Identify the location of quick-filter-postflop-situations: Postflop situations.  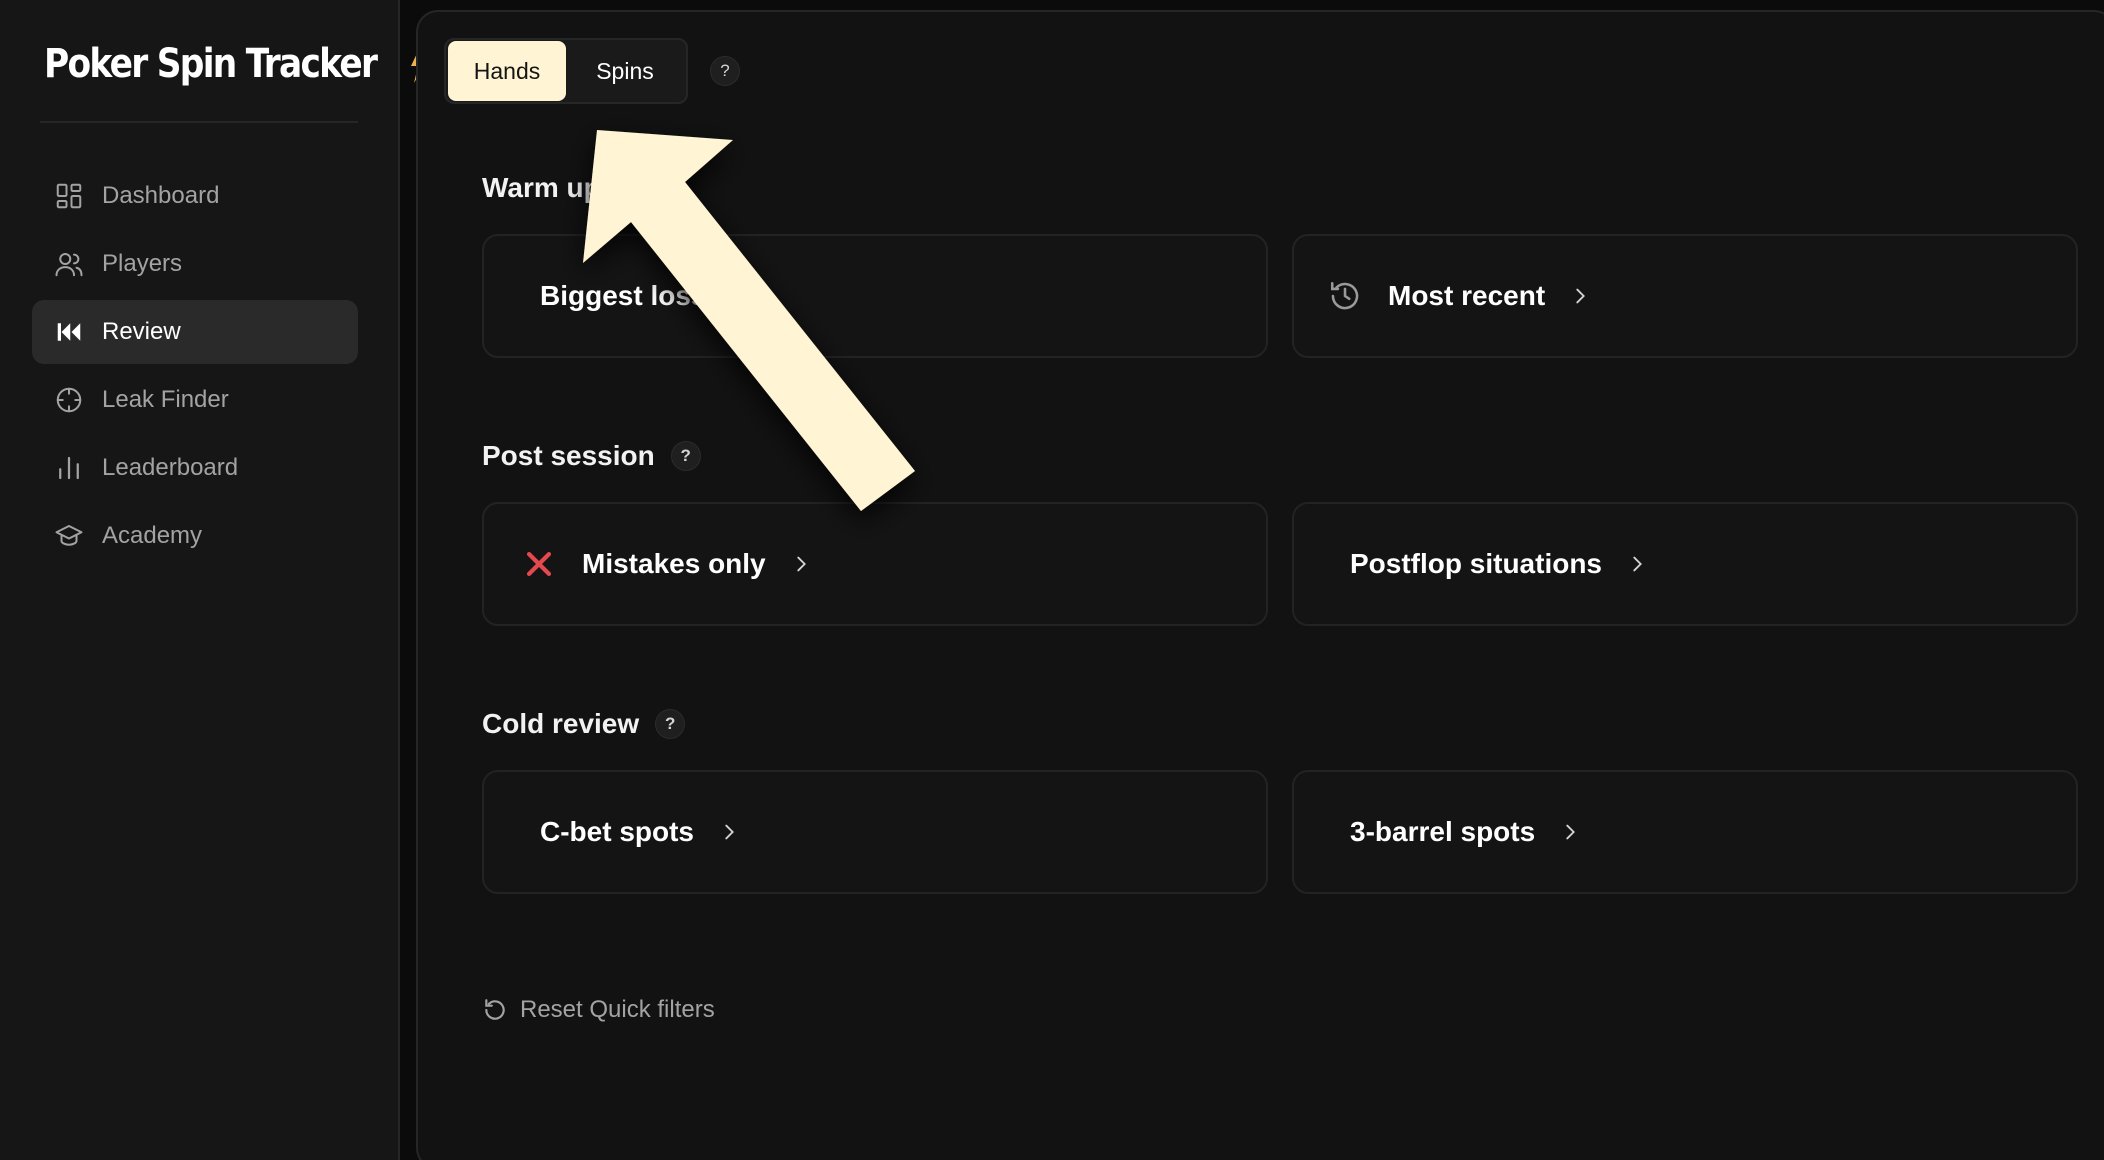
(1685, 564).